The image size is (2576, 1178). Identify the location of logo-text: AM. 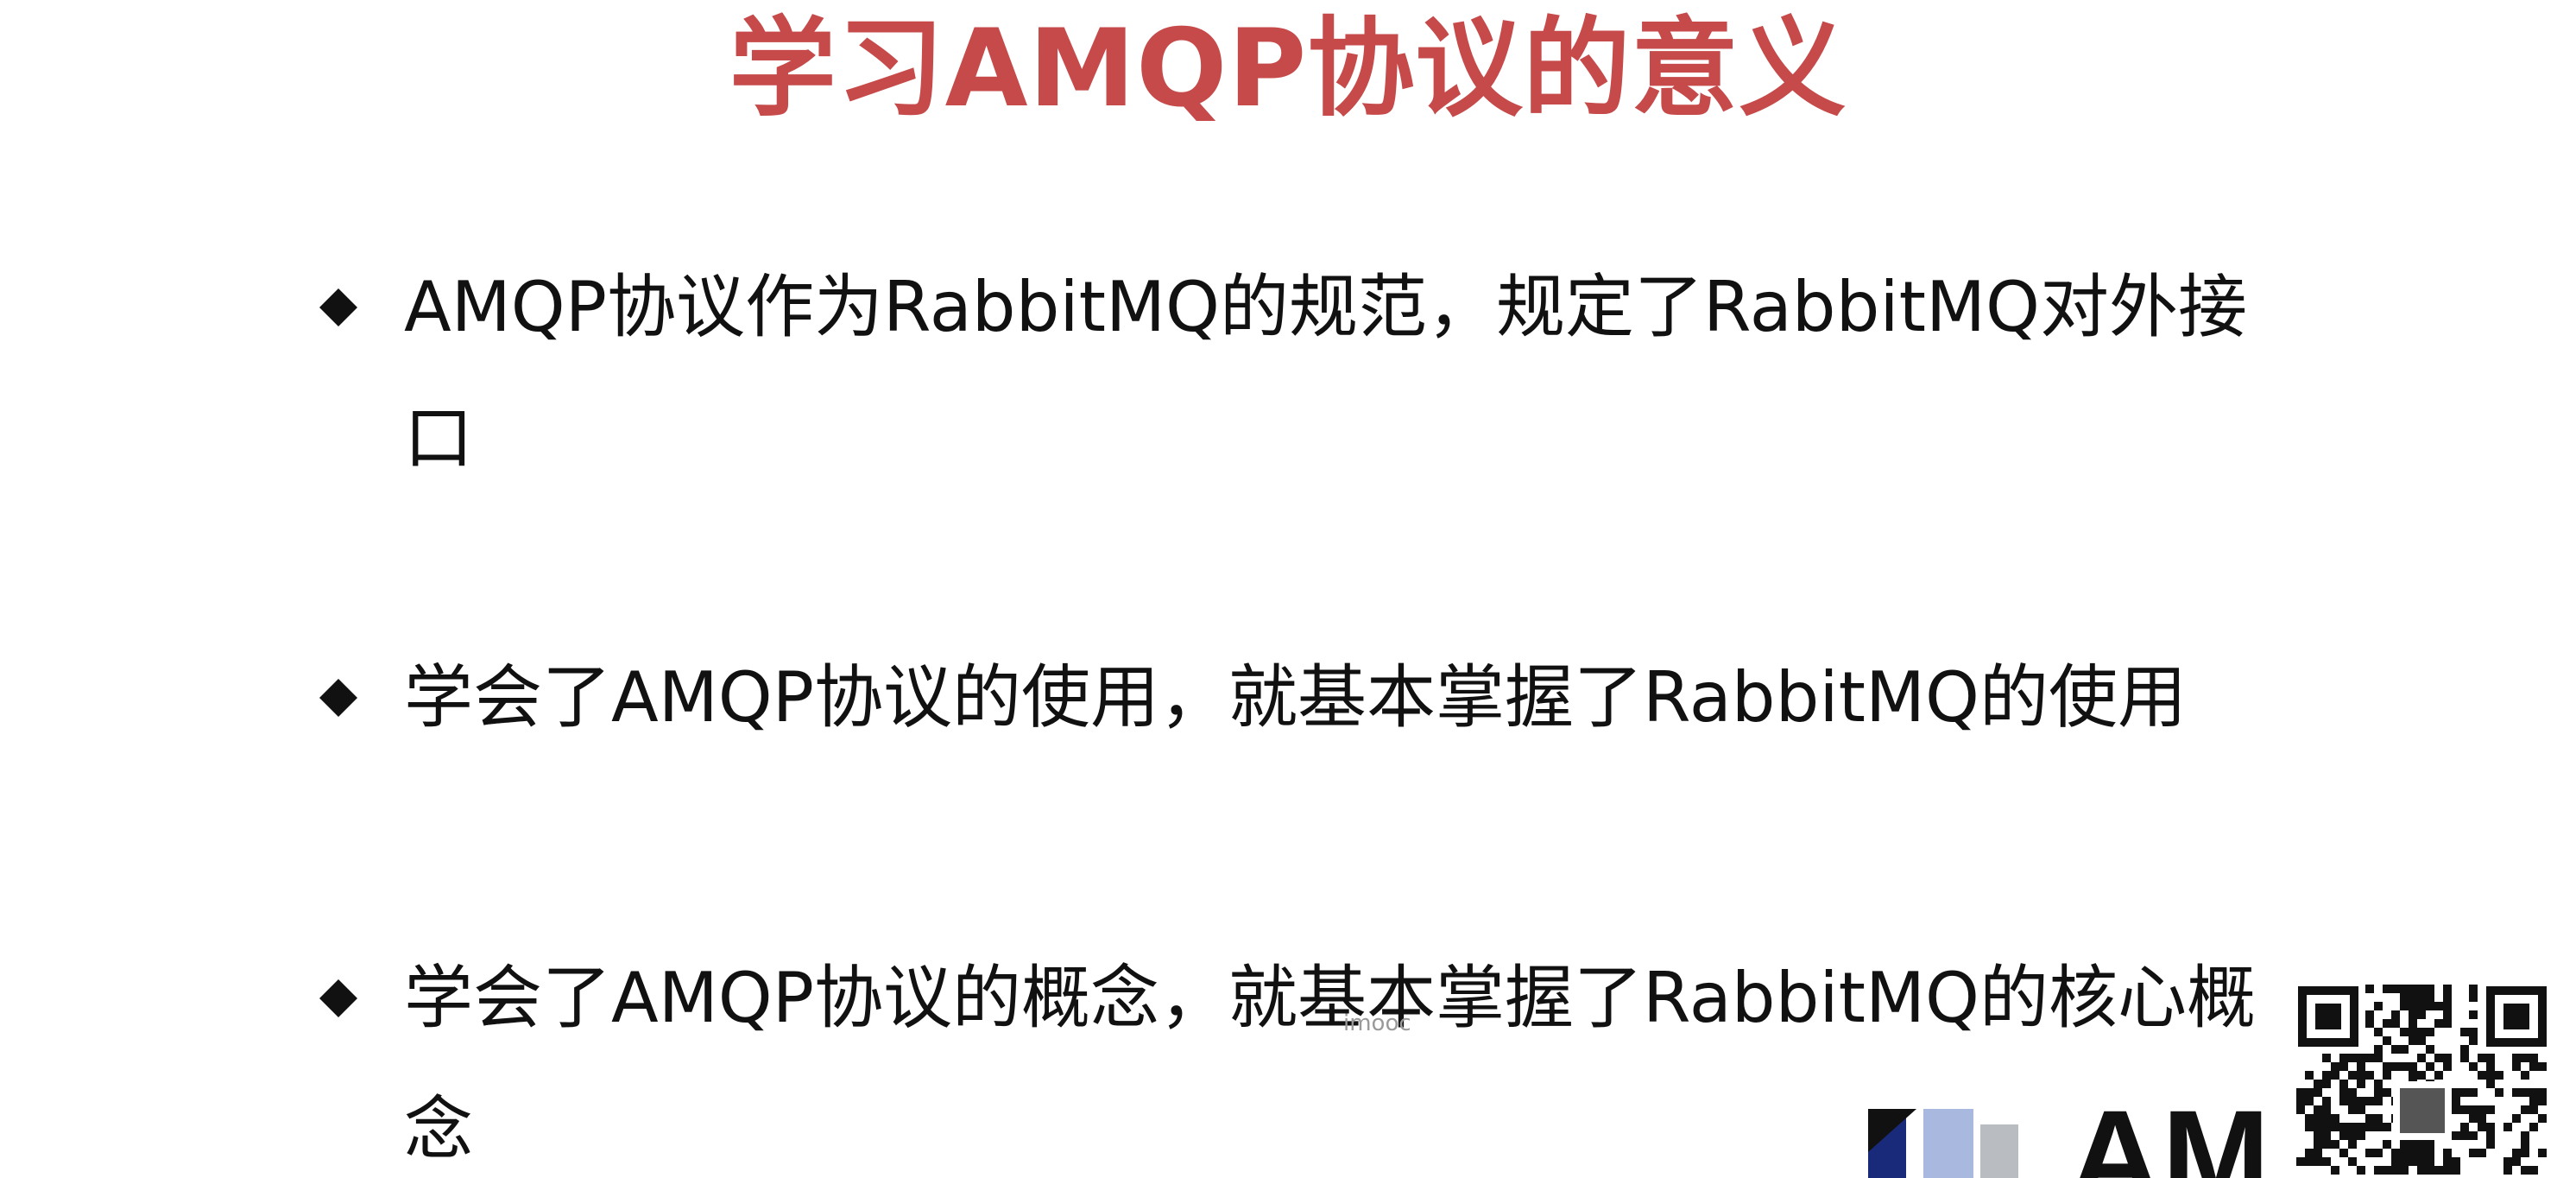
(2169, 1138).